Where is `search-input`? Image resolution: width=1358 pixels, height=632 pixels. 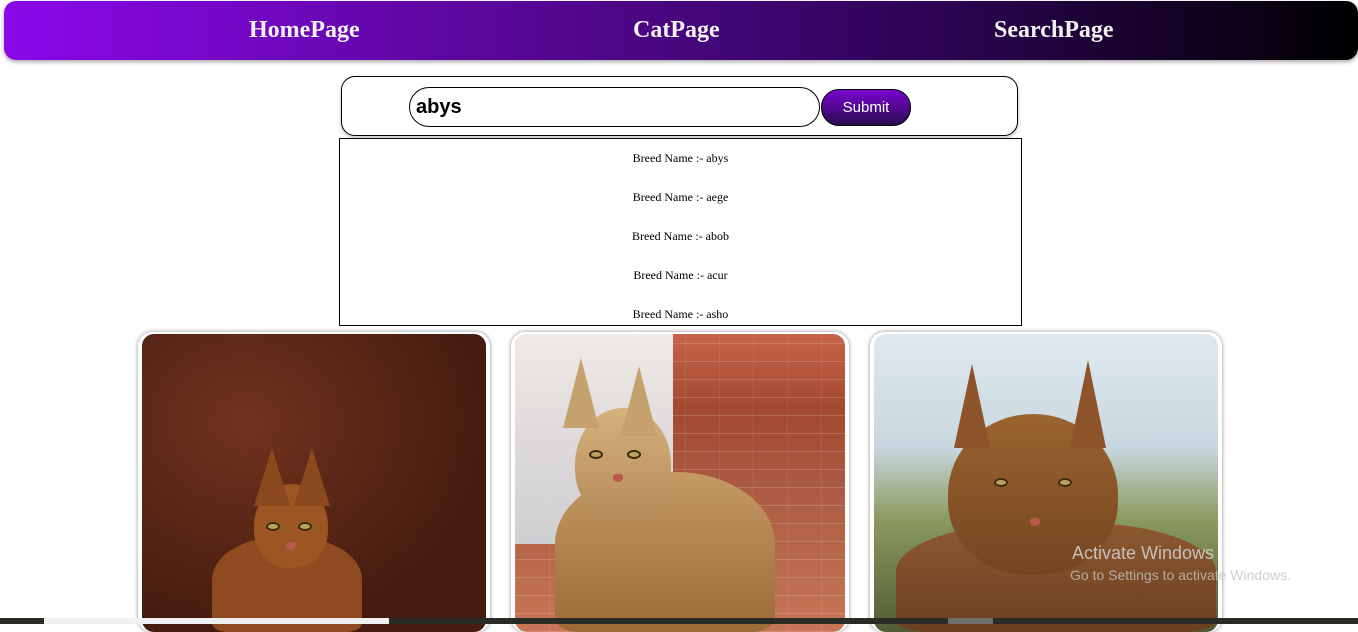 search-input is located at coordinates (614, 107).